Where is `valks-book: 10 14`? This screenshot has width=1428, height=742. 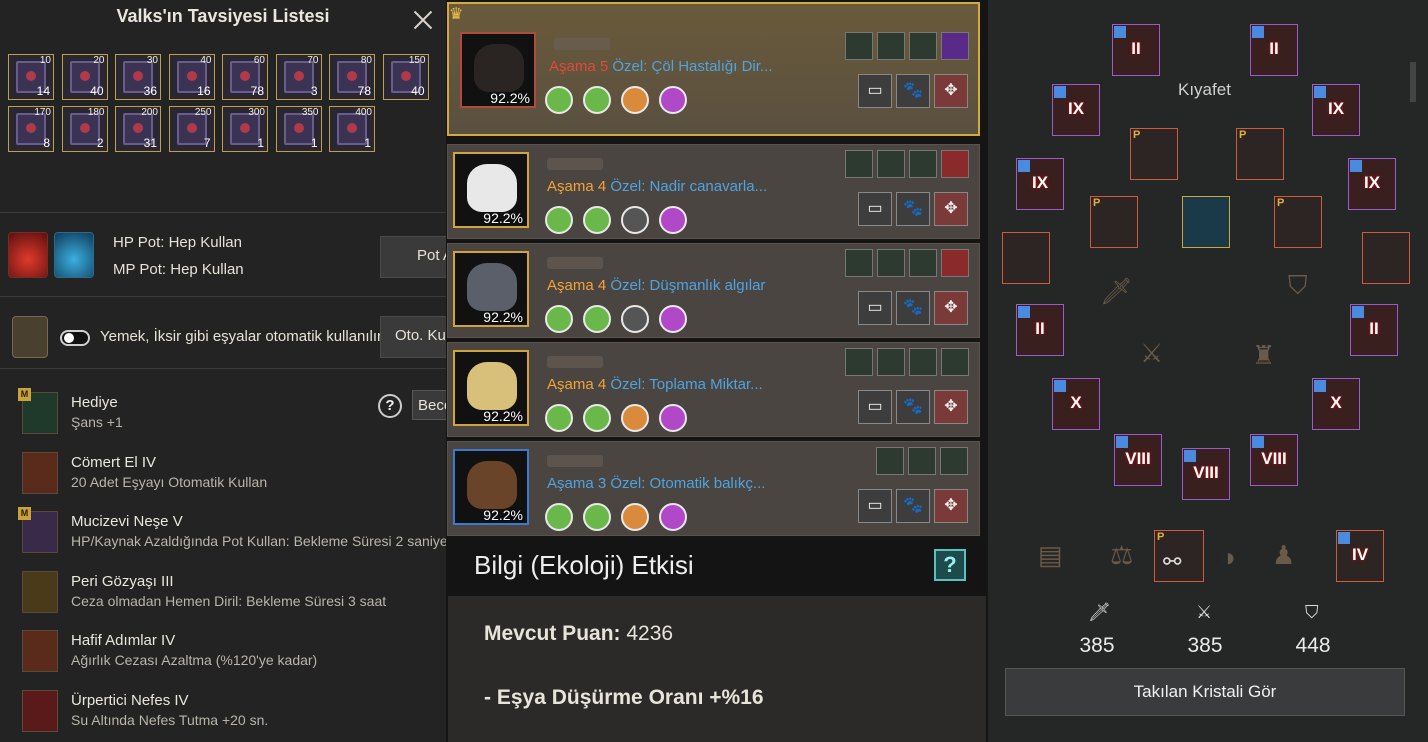
valks-book: 10 14 is located at coordinates (31, 77).